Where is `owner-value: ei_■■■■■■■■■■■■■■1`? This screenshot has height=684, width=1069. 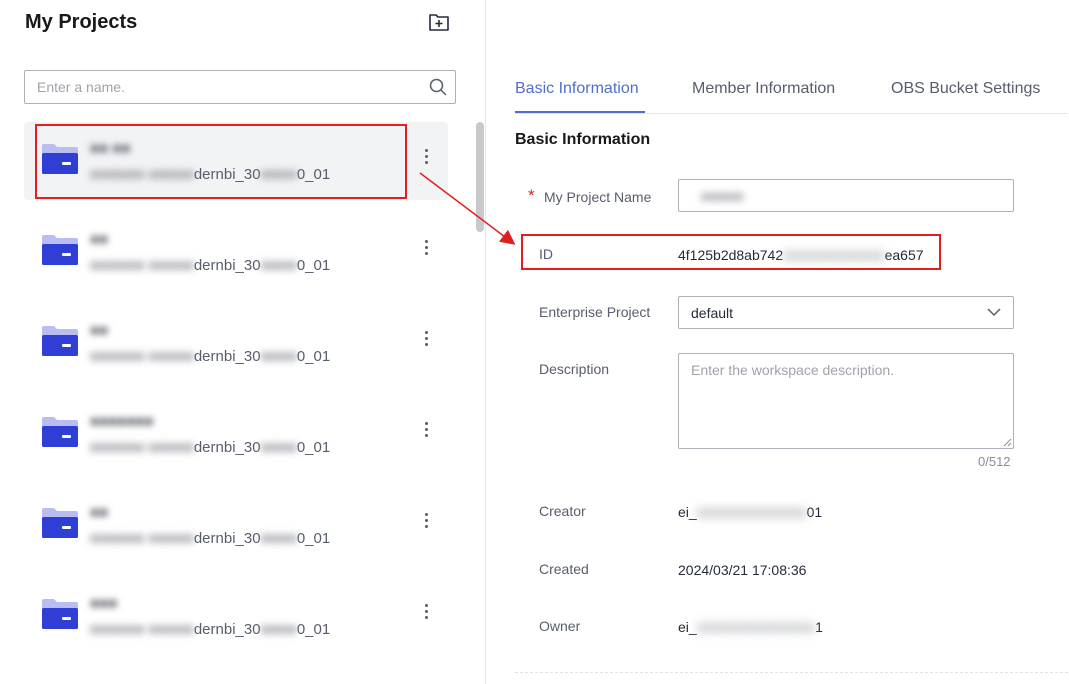
owner-value: ei_■■■■■■■■■■■■■■1 is located at coordinates (750, 627).